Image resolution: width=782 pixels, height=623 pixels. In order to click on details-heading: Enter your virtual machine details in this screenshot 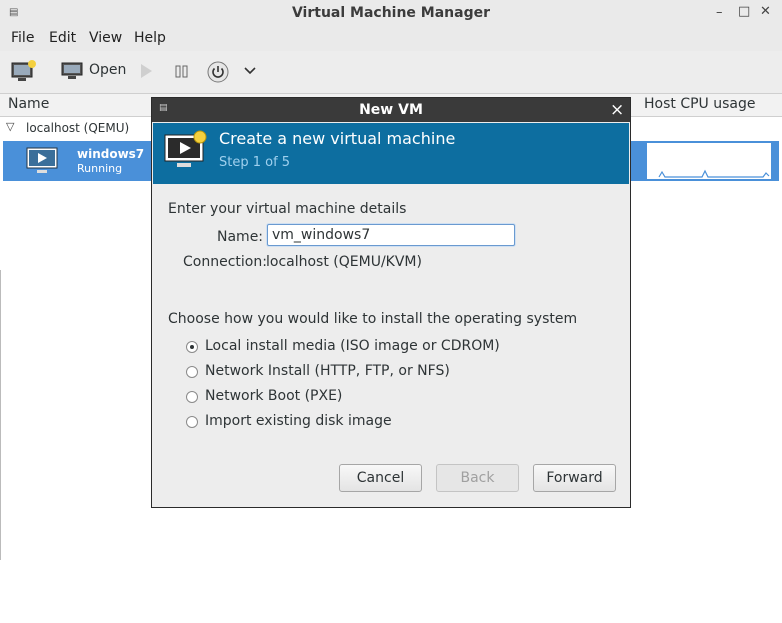, I will do `click(287, 209)`.